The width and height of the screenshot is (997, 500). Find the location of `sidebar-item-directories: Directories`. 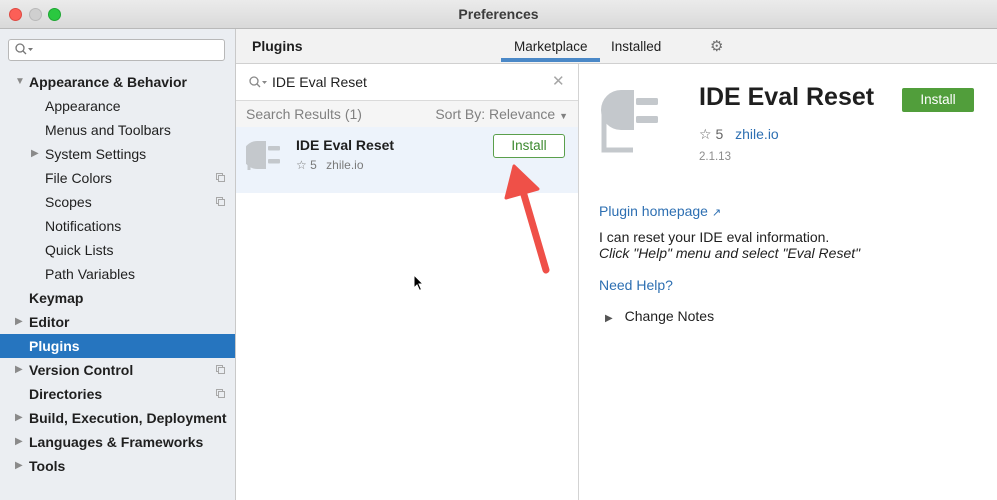

sidebar-item-directories: Directories is located at coordinates (117, 394).